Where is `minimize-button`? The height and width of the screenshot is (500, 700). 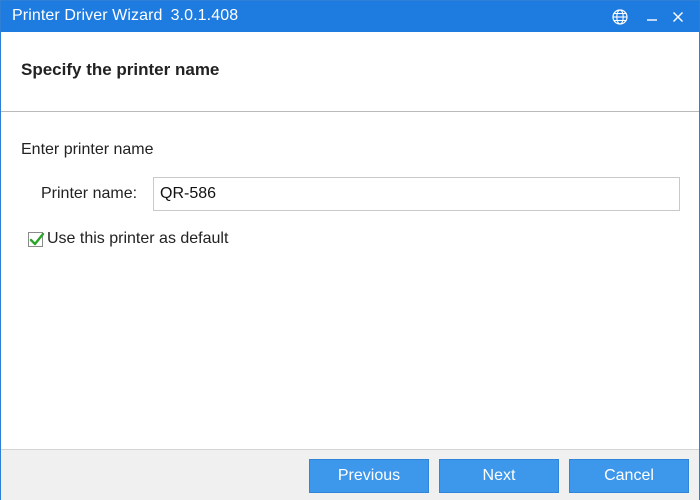 minimize-button is located at coordinates (652, 16).